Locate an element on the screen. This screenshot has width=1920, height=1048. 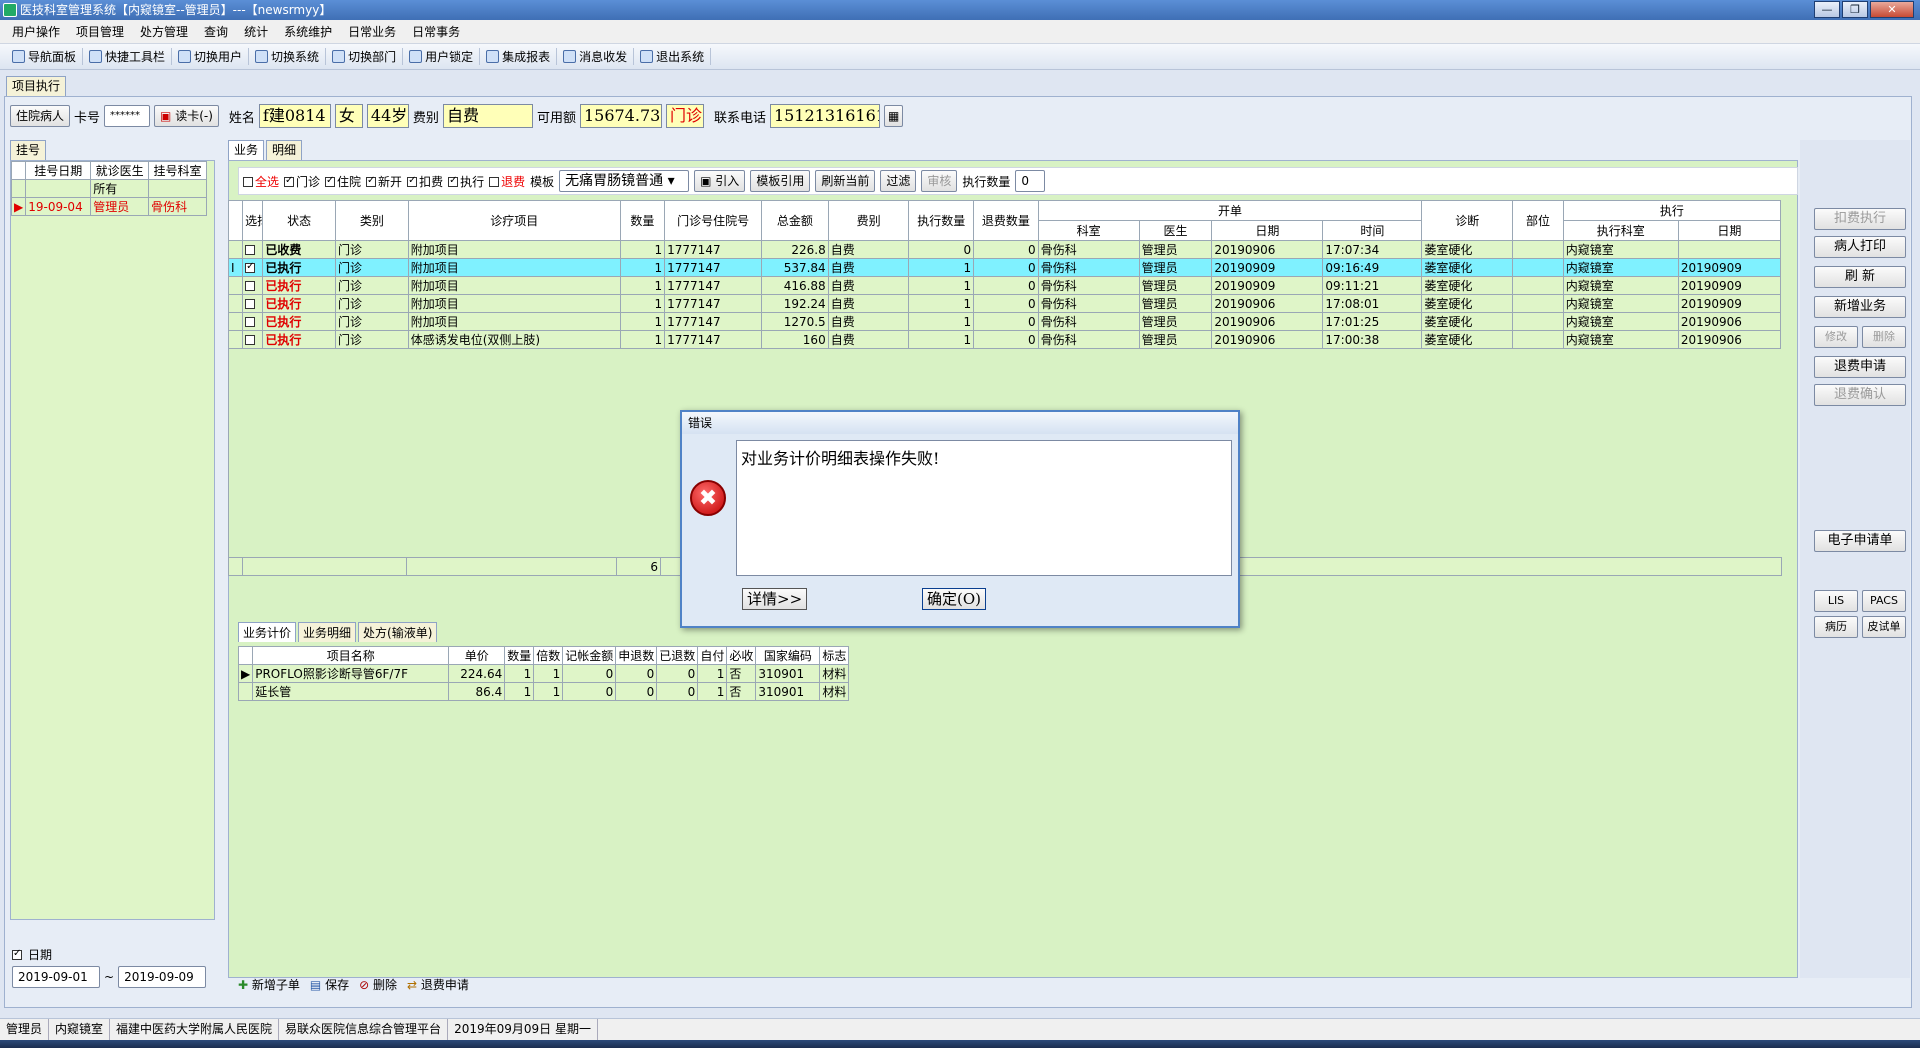
switch-dept-button: 切换部门 is located at coordinates (365, 56).